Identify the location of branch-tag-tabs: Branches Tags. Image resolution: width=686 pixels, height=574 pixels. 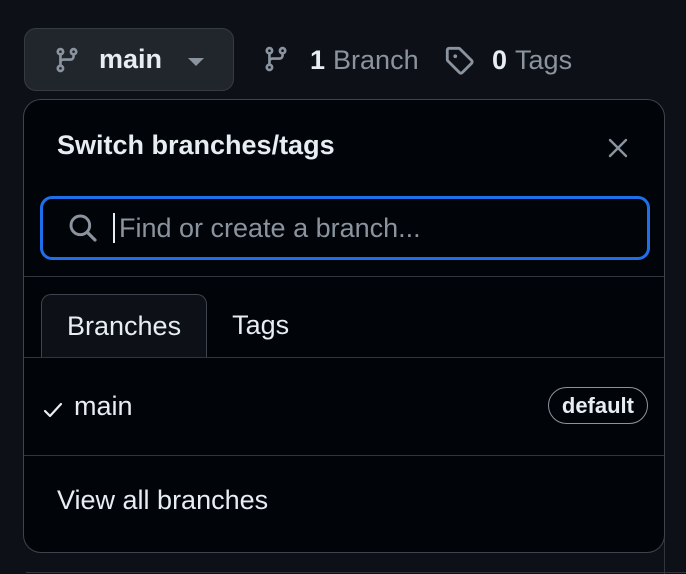
(177, 326).